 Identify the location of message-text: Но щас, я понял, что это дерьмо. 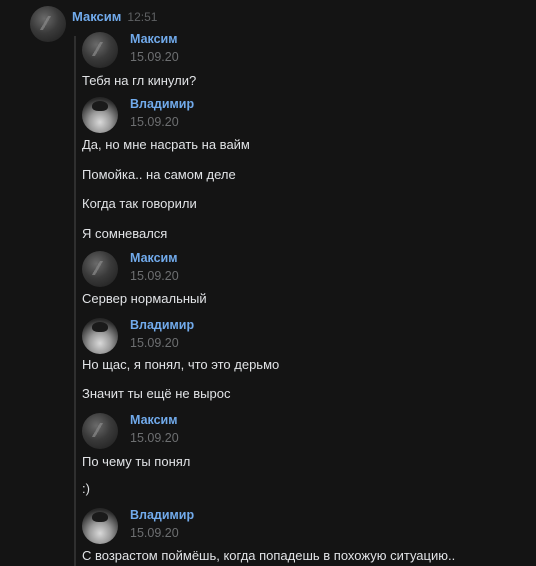
(180, 365).